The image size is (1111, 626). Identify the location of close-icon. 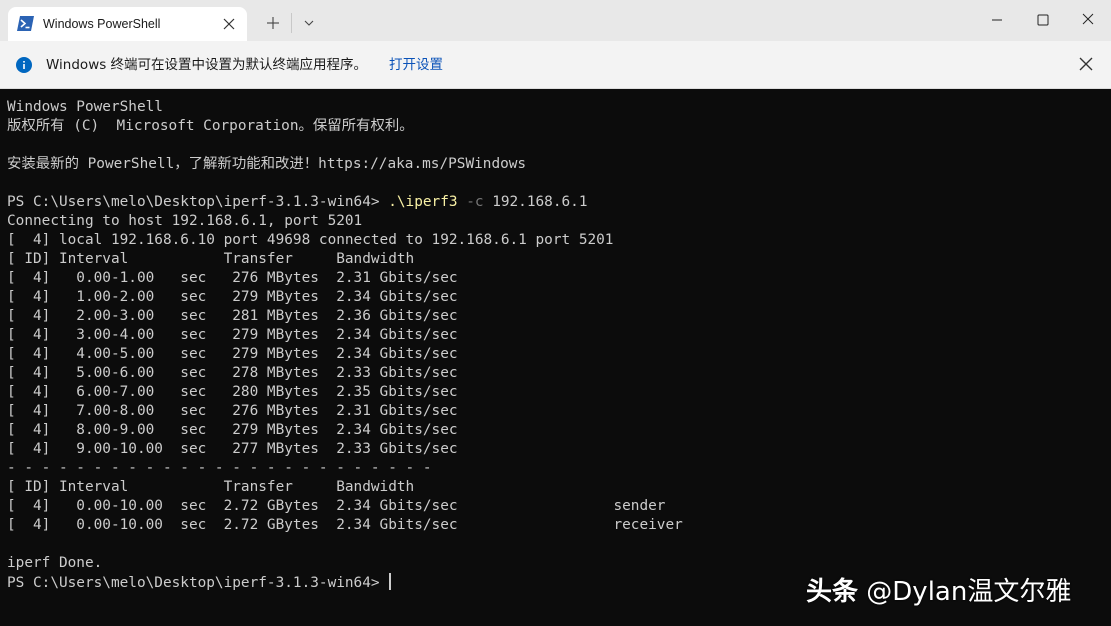
(1088, 19).